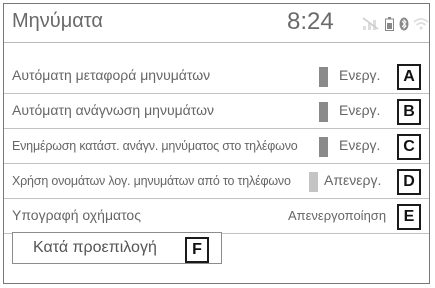 The width and height of the screenshot is (435, 288). I want to click on battery-icon, so click(389, 26).